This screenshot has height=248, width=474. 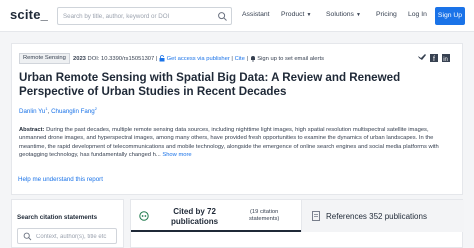 I want to click on help-understand-link: Help me understand this report, so click(x=60, y=179).